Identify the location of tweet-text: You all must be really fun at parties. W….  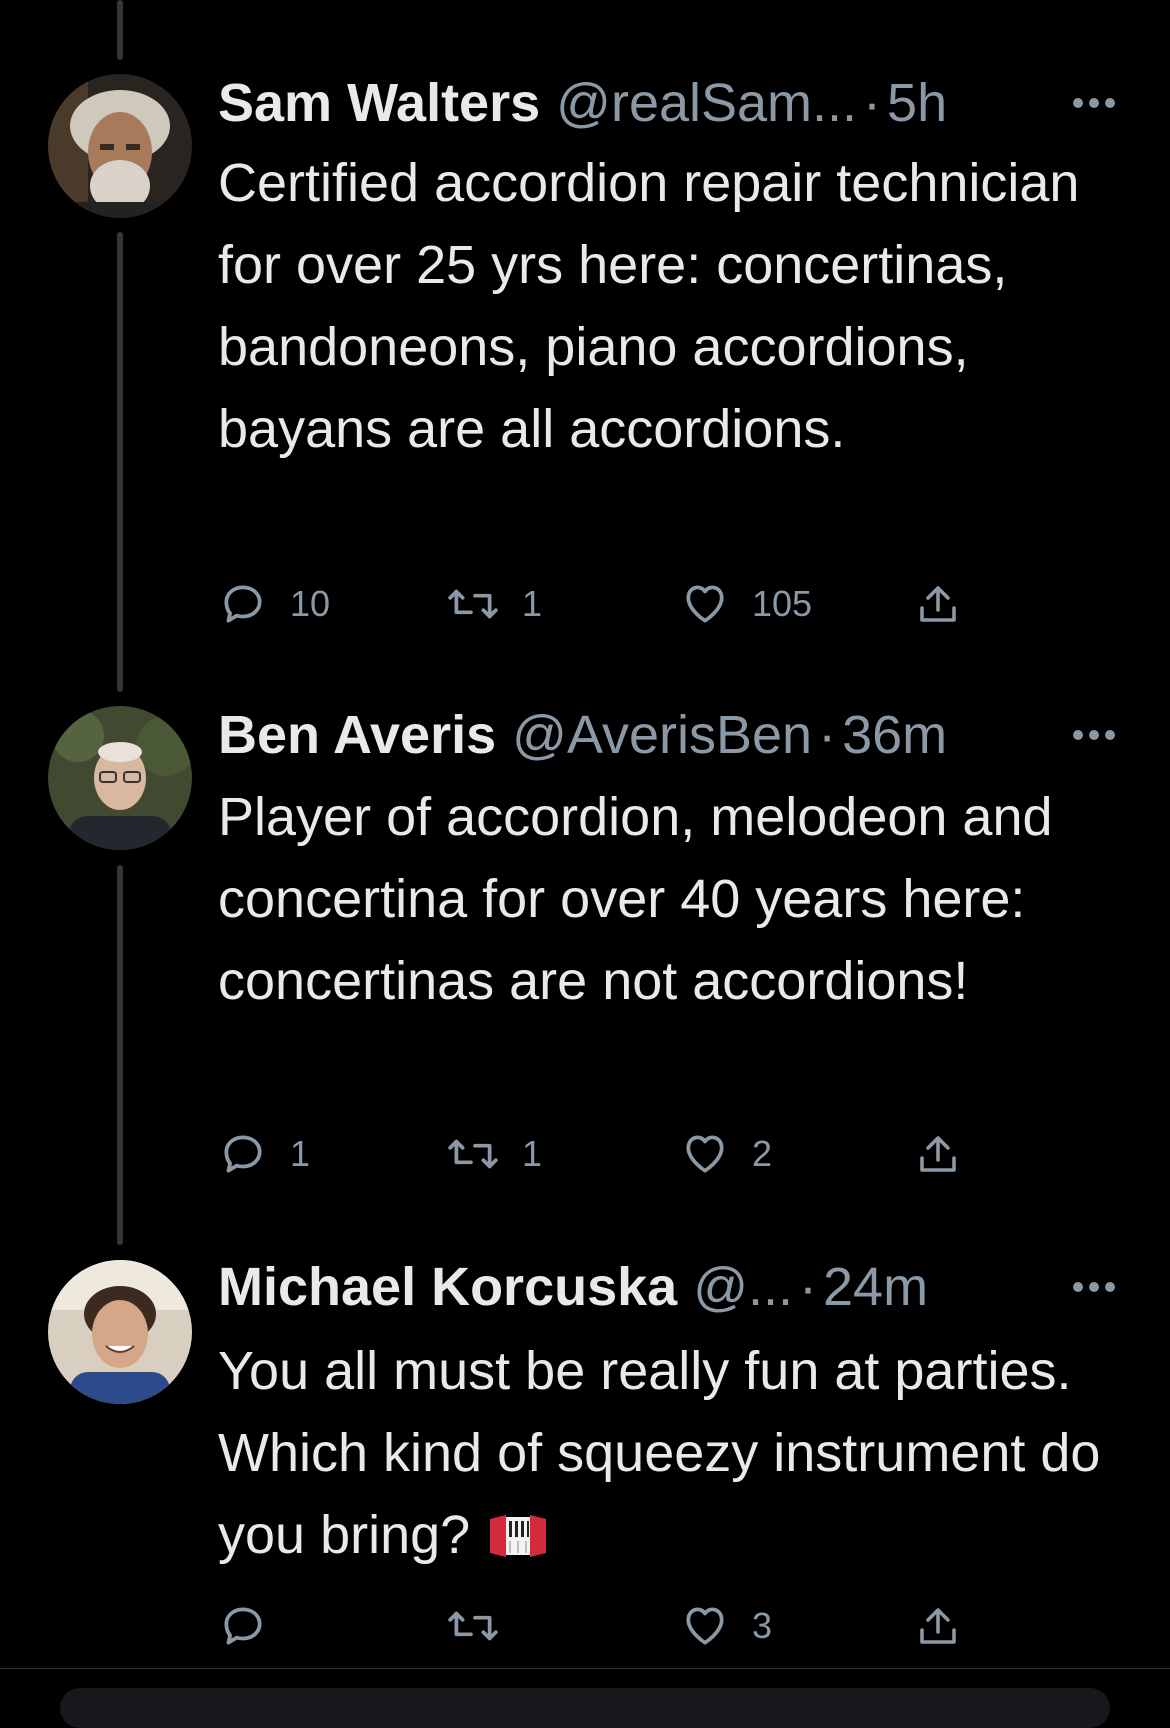
(659, 1453).